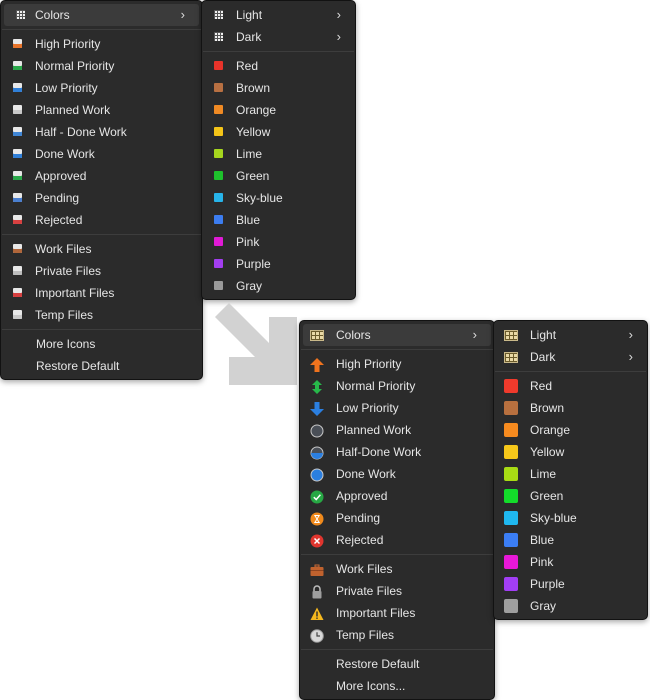 Image resolution: width=650 pixels, height=700 pixels. I want to click on menu-item-label: Low Priority, so click(367, 408).